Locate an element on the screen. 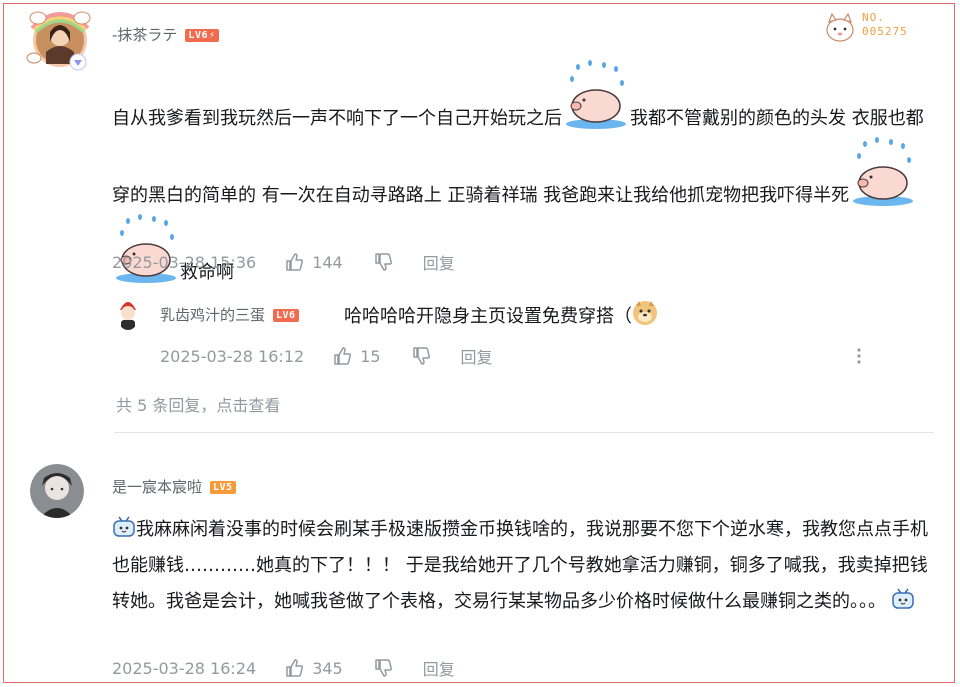 Image resolution: width=960 pixels, height=687 pixels. cat-mascot-icon is located at coordinates (840, 27).